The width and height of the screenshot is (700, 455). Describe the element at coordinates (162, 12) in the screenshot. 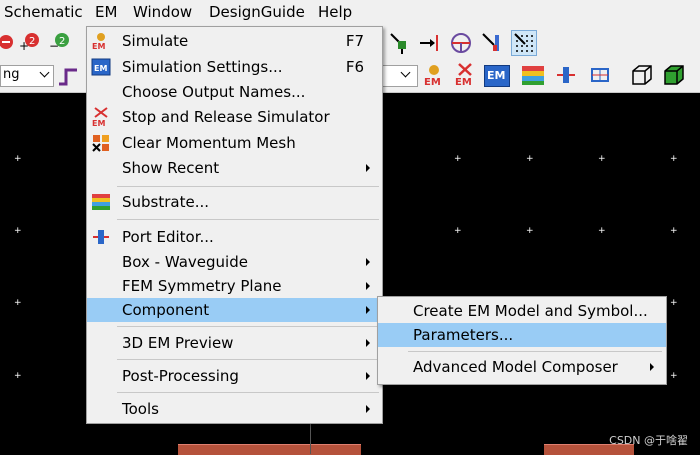

I see `menu-window: Window` at that location.